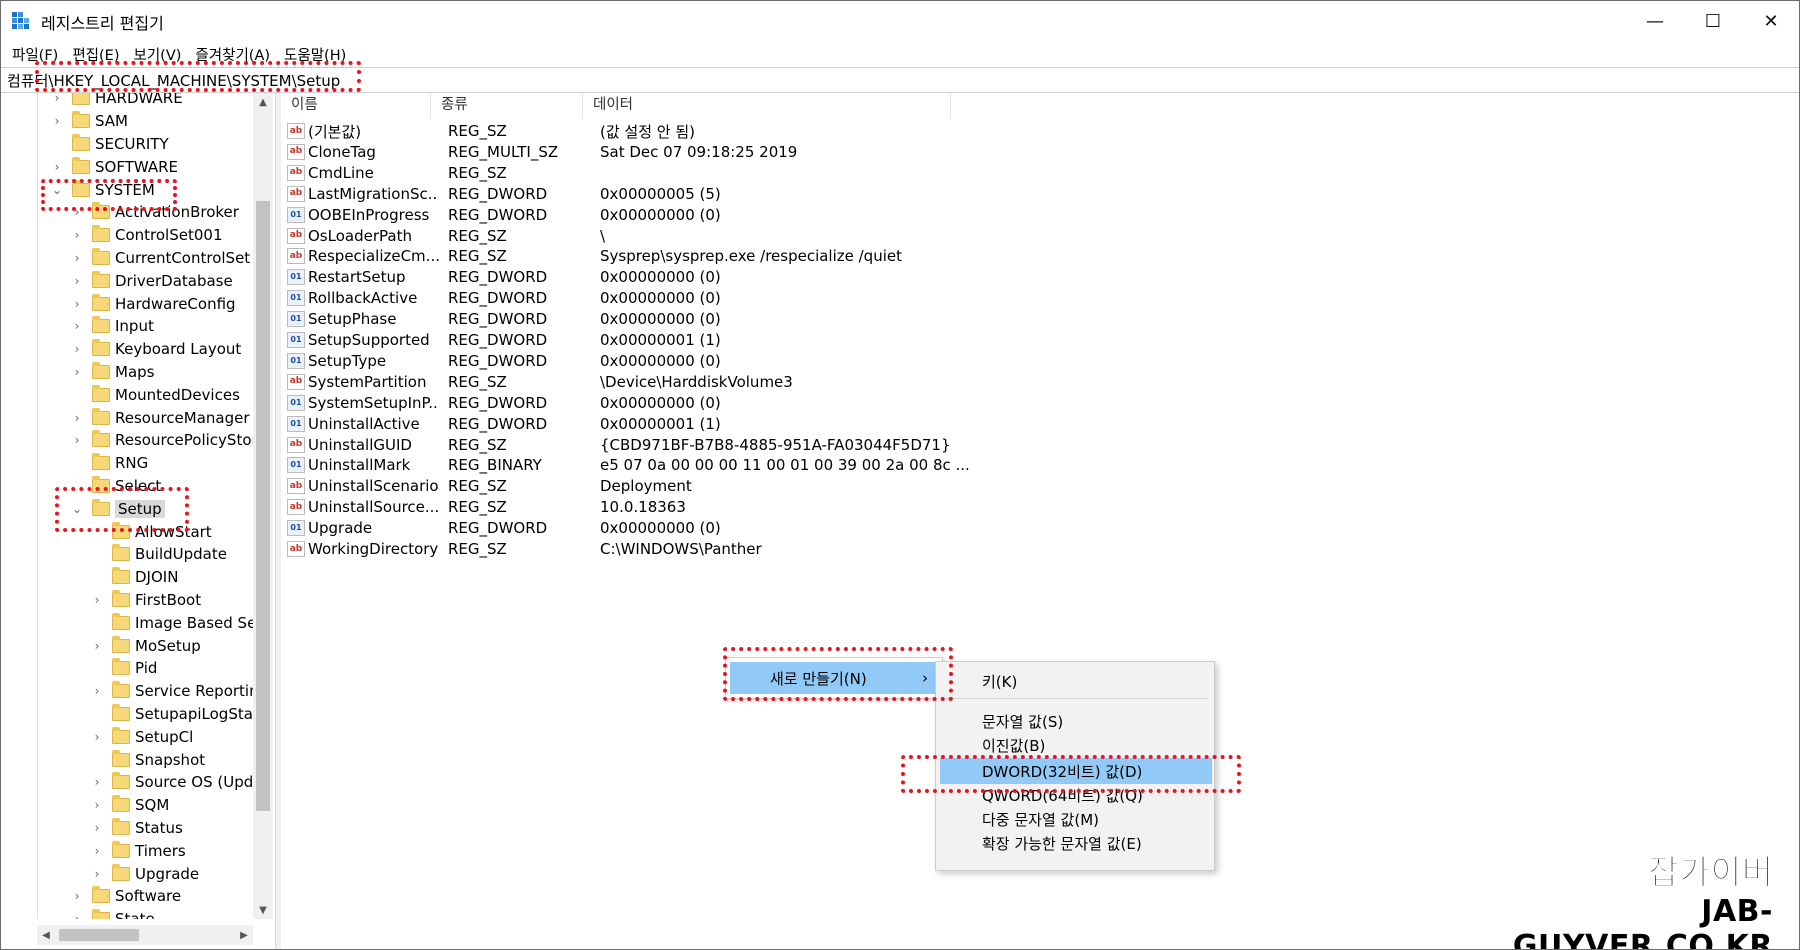 The height and width of the screenshot is (950, 1800). Describe the element at coordinates (1770, 21) in the screenshot. I see `close-button: ✕` at that location.